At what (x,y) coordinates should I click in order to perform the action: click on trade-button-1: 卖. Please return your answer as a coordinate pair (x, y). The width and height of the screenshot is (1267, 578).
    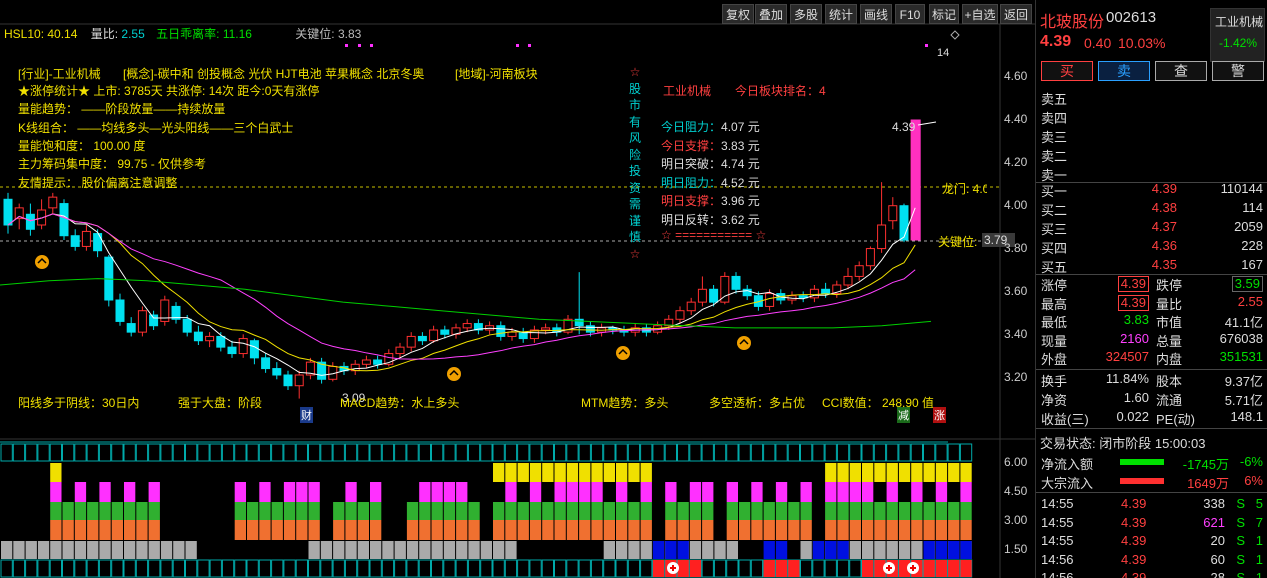
    Looking at the image, I should click on (1124, 71).